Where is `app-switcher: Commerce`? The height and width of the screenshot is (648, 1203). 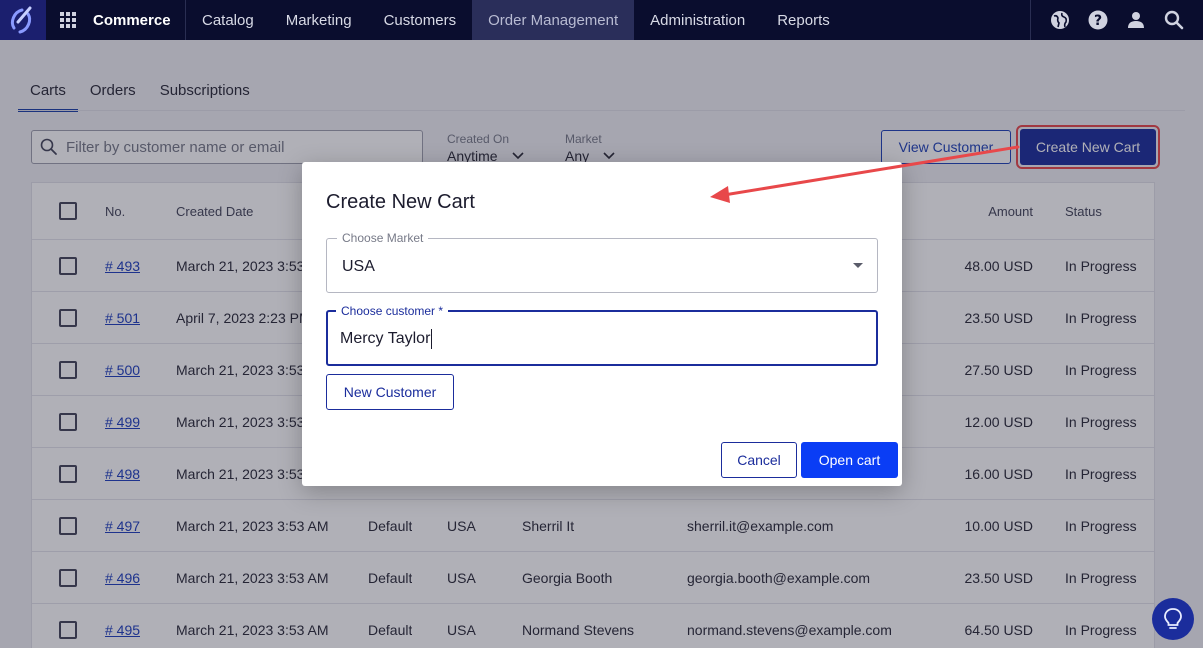 app-switcher: Commerce is located at coordinates (116, 20).